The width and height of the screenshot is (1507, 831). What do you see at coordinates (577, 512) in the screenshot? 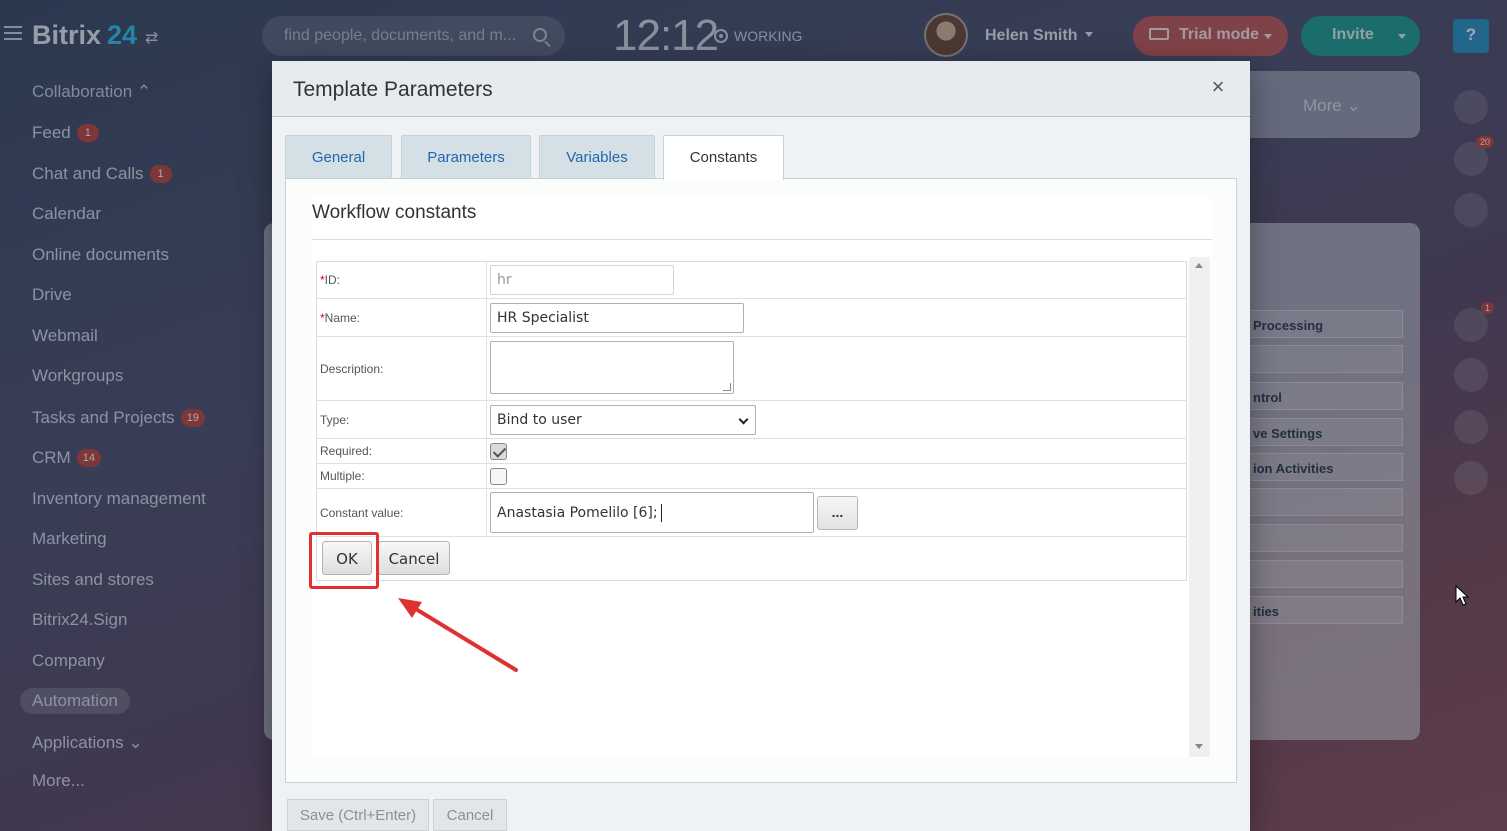
I see `constant-value-text: Anastasia Pomelilo [6];` at bounding box center [577, 512].